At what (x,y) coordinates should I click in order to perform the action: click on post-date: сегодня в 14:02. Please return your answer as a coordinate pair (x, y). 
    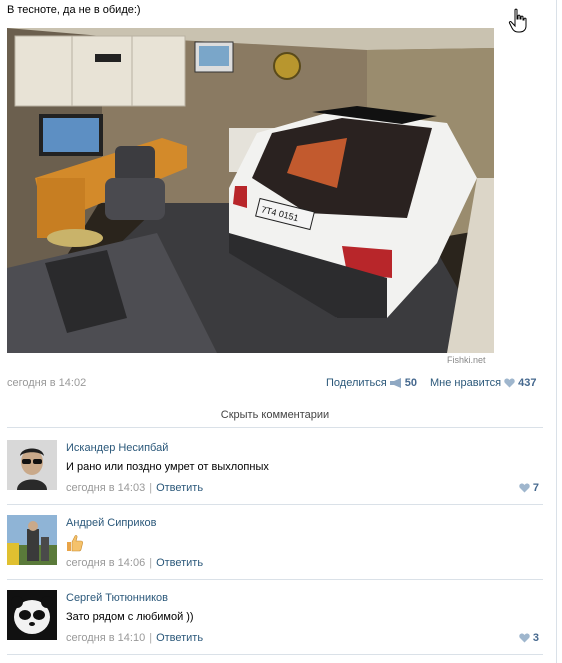
    Looking at the image, I should click on (46, 383).